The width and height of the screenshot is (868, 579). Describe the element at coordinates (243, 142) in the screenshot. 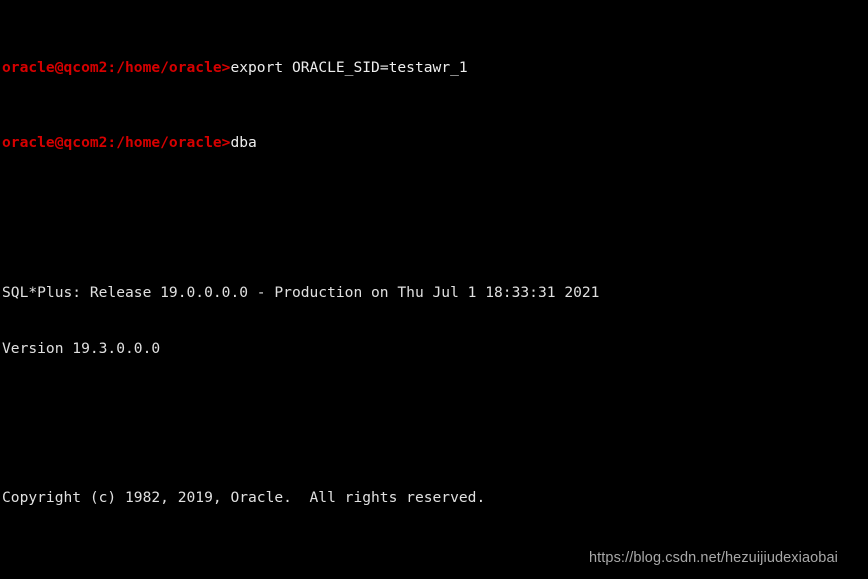

I see `shell-command-text: dba` at that location.